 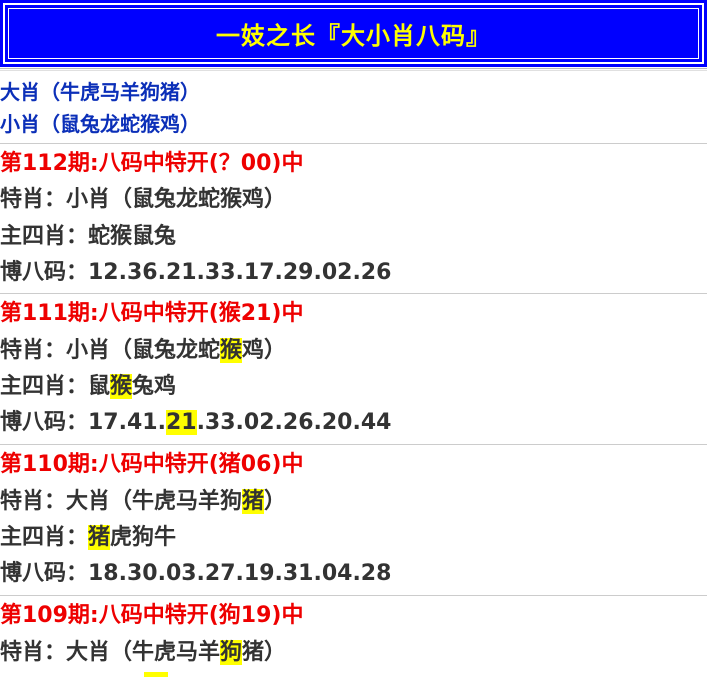 I want to click on main-four-text: 主四肖：蛇猴鼠兔, so click(x=88, y=236).